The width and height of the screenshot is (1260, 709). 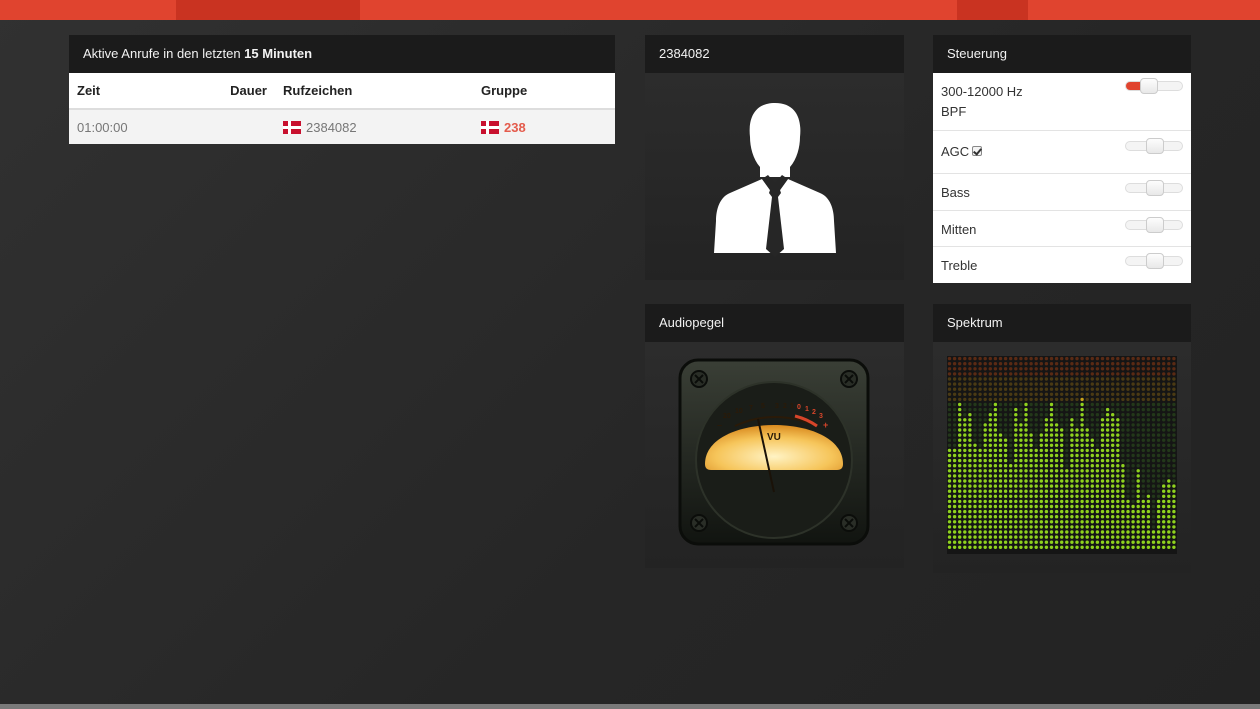 I want to click on cell-gruppe: 238, so click(x=544, y=126).